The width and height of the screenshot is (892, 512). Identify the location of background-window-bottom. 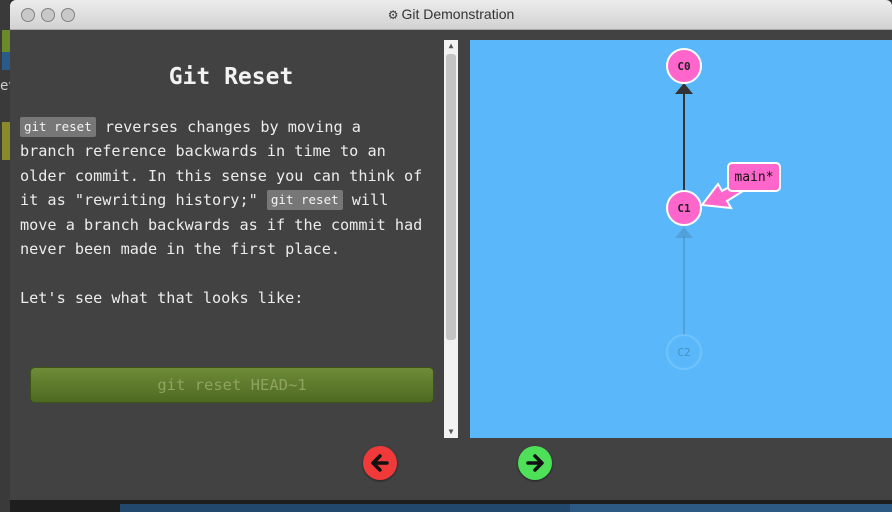
(451, 506).